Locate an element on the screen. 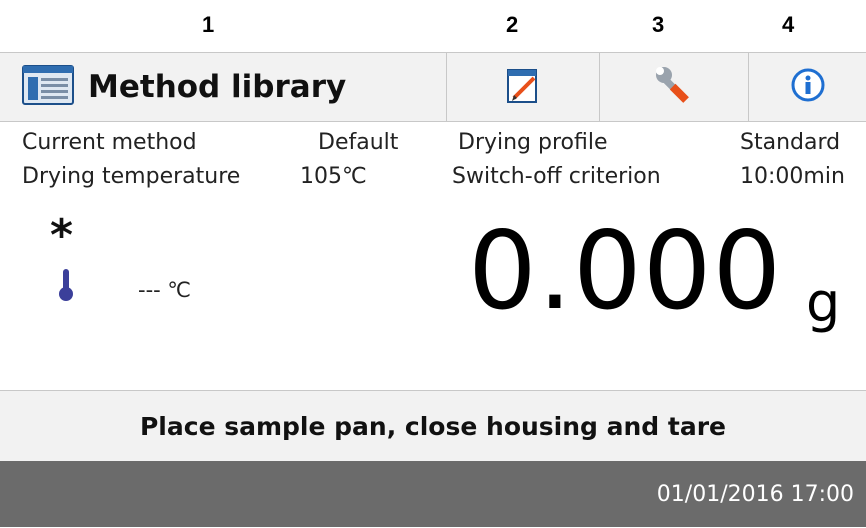 Image resolution: width=866 pixels, height=528 pixels. settings-button is located at coordinates (673, 87).